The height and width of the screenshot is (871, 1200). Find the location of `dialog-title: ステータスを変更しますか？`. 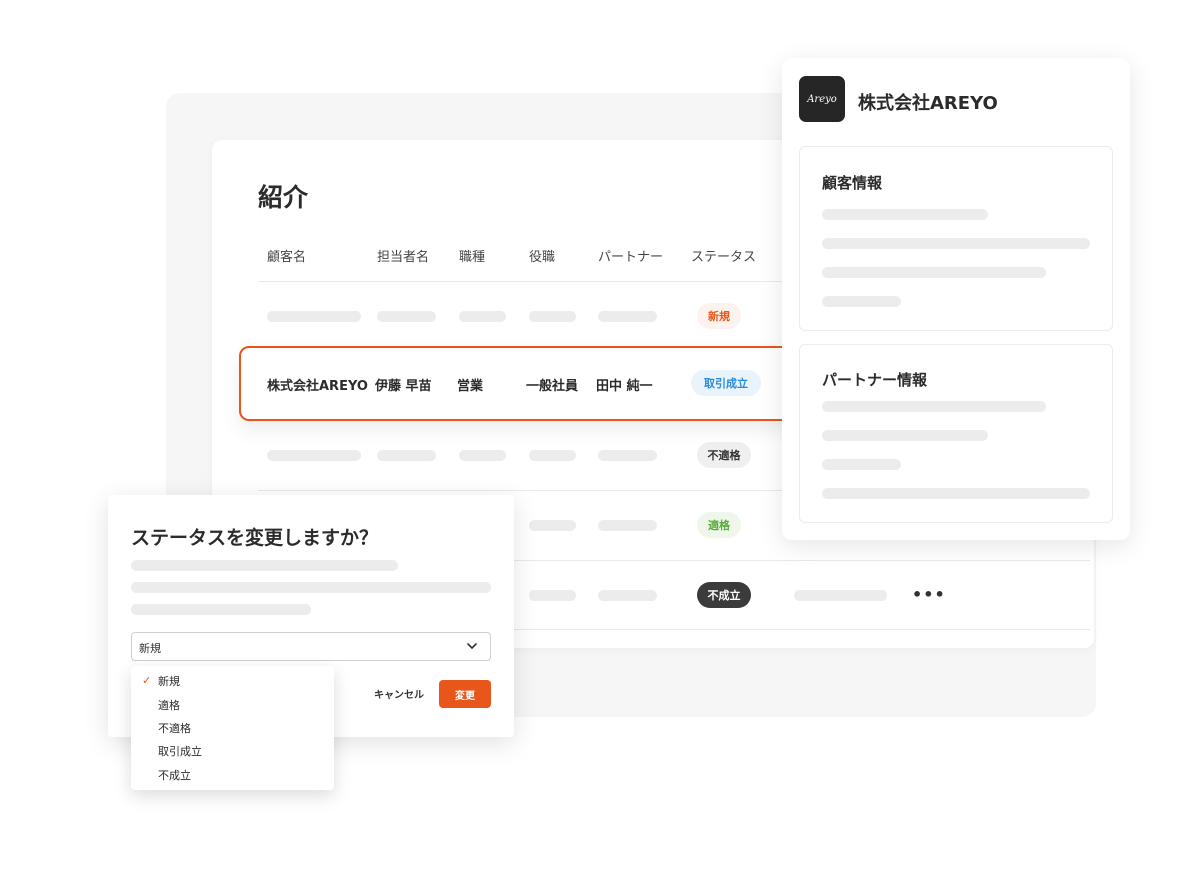

dialog-title: ステータスを変更しますか？ is located at coordinates (255, 538).